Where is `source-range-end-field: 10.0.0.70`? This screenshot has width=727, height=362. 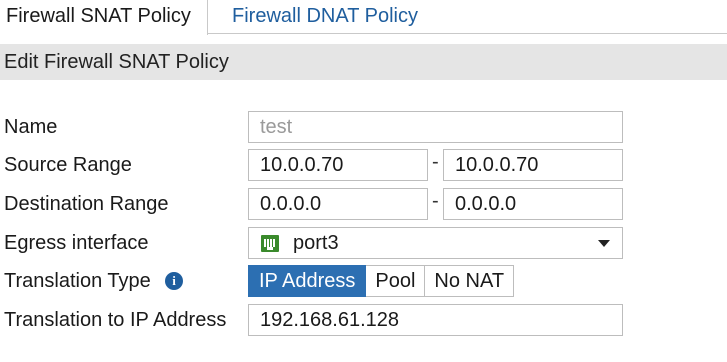
source-range-end-field: 10.0.0.70 is located at coordinates (533, 165).